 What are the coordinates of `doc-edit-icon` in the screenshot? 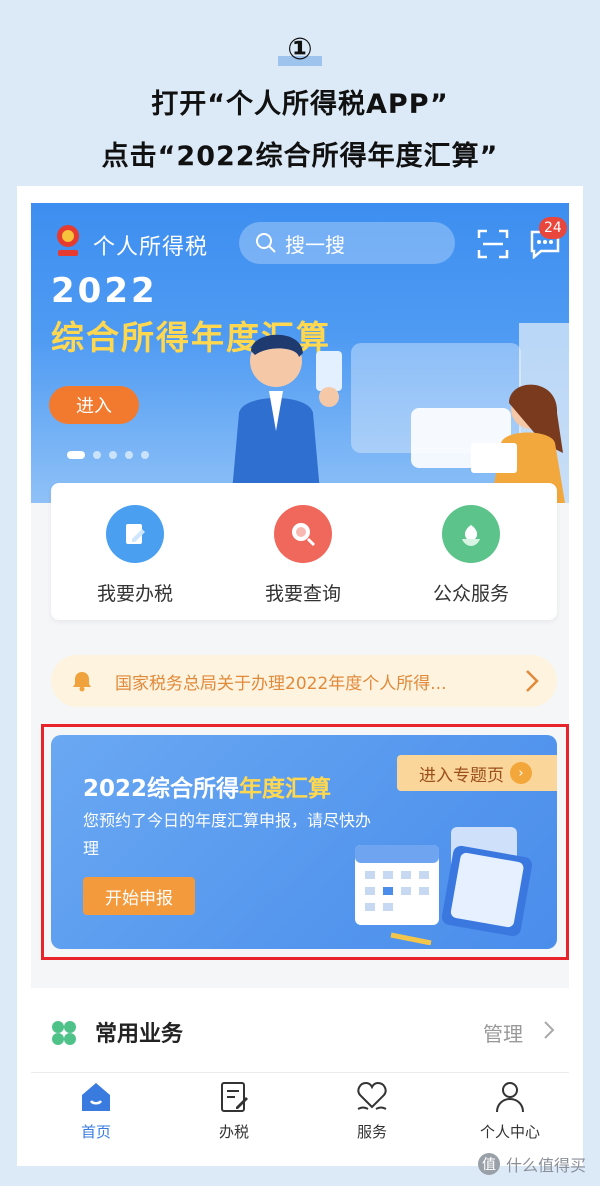 It's located at (234, 1097).